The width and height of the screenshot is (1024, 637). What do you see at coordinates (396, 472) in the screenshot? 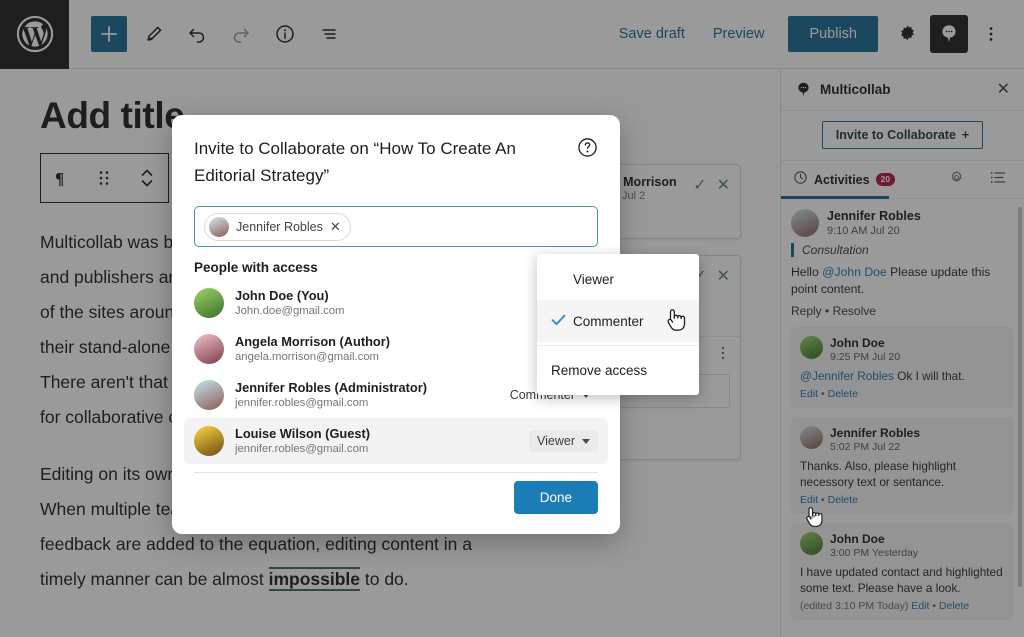
I see `divider` at bounding box center [396, 472].